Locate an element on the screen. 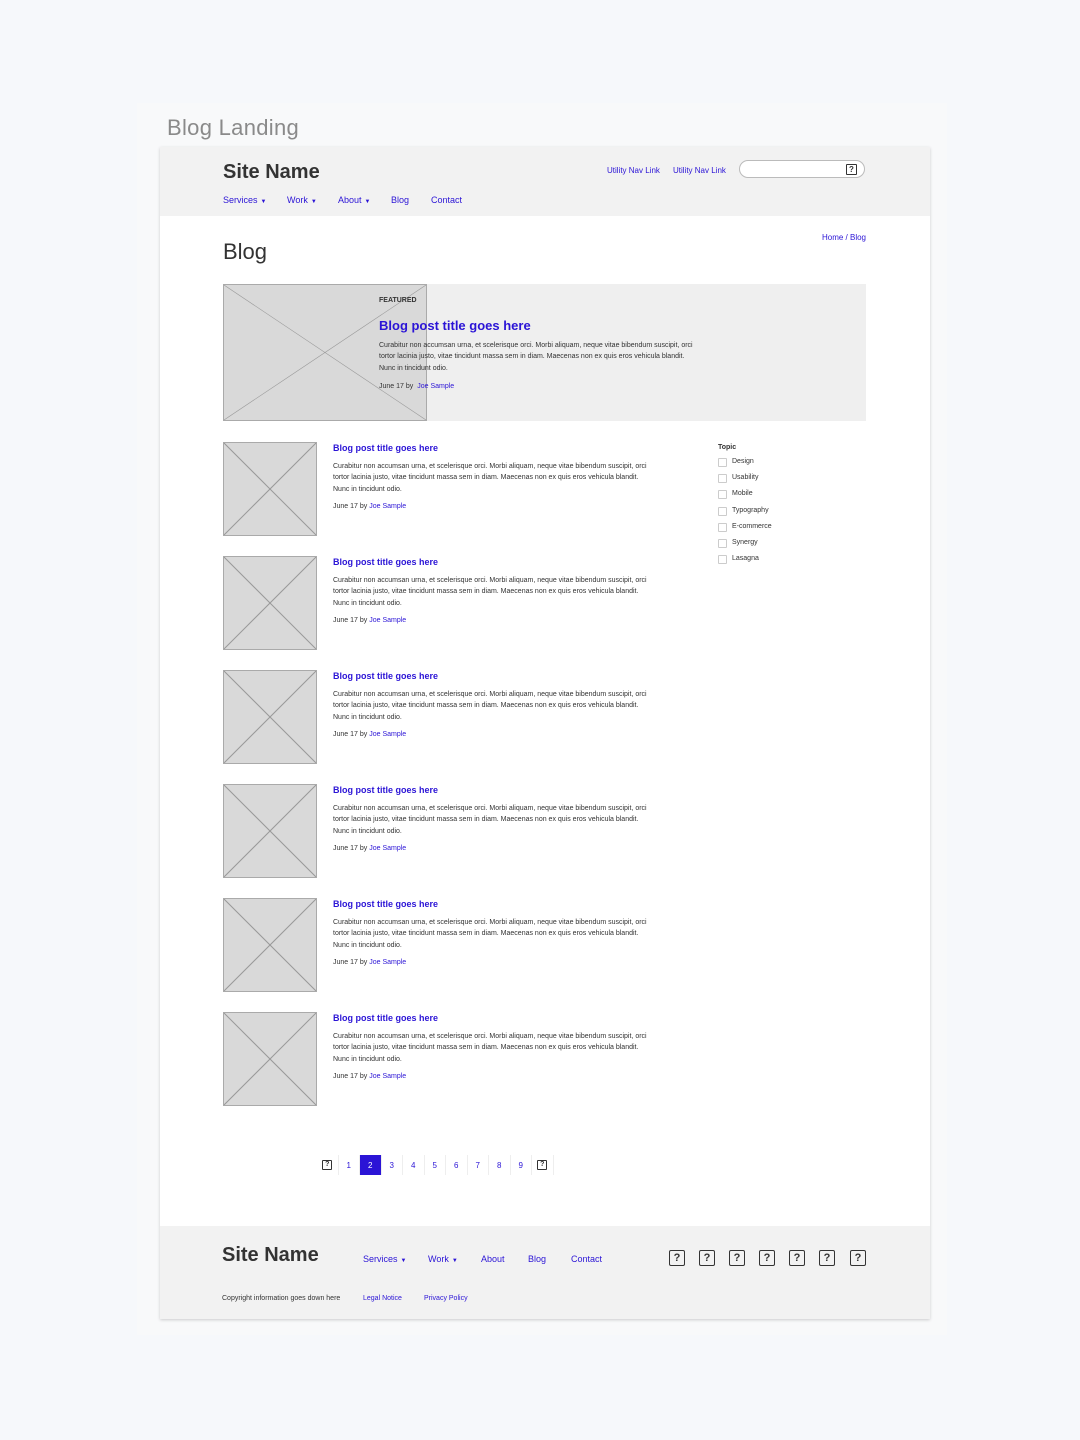 This screenshot has width=1080, height=1440. social-icon-5: ? is located at coordinates (797, 1258).